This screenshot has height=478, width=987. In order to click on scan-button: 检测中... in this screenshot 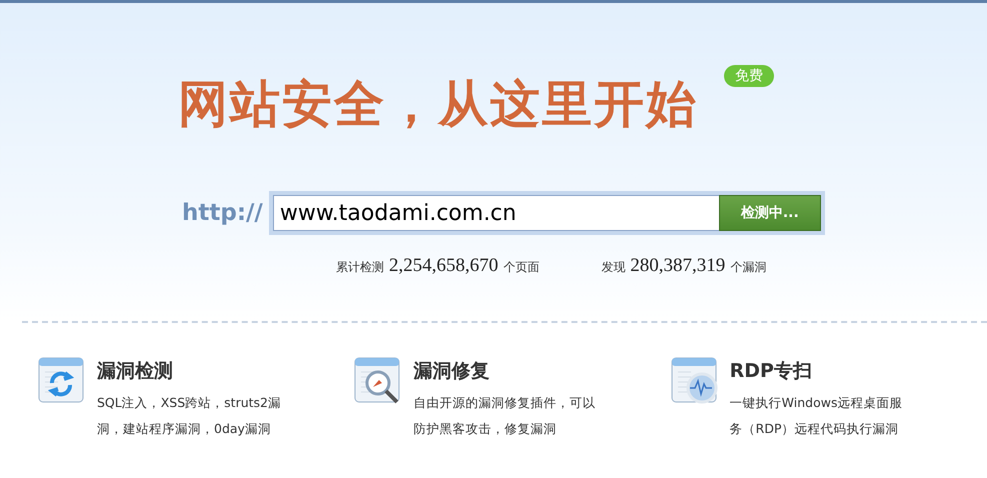, I will do `click(769, 213)`.